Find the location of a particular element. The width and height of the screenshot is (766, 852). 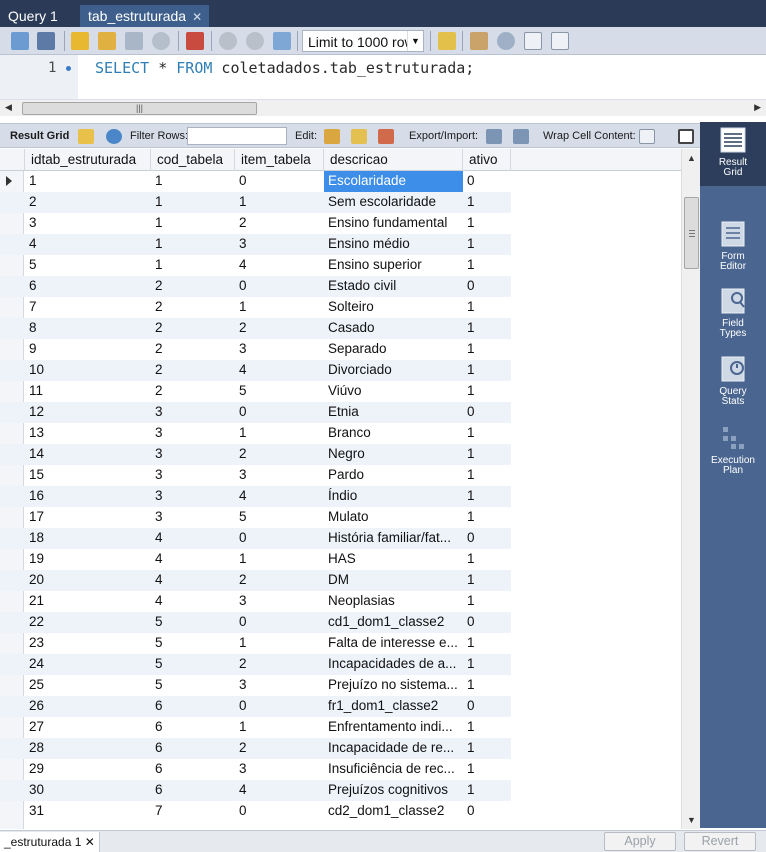

cell-id: 26 is located at coordinates (88, 706).